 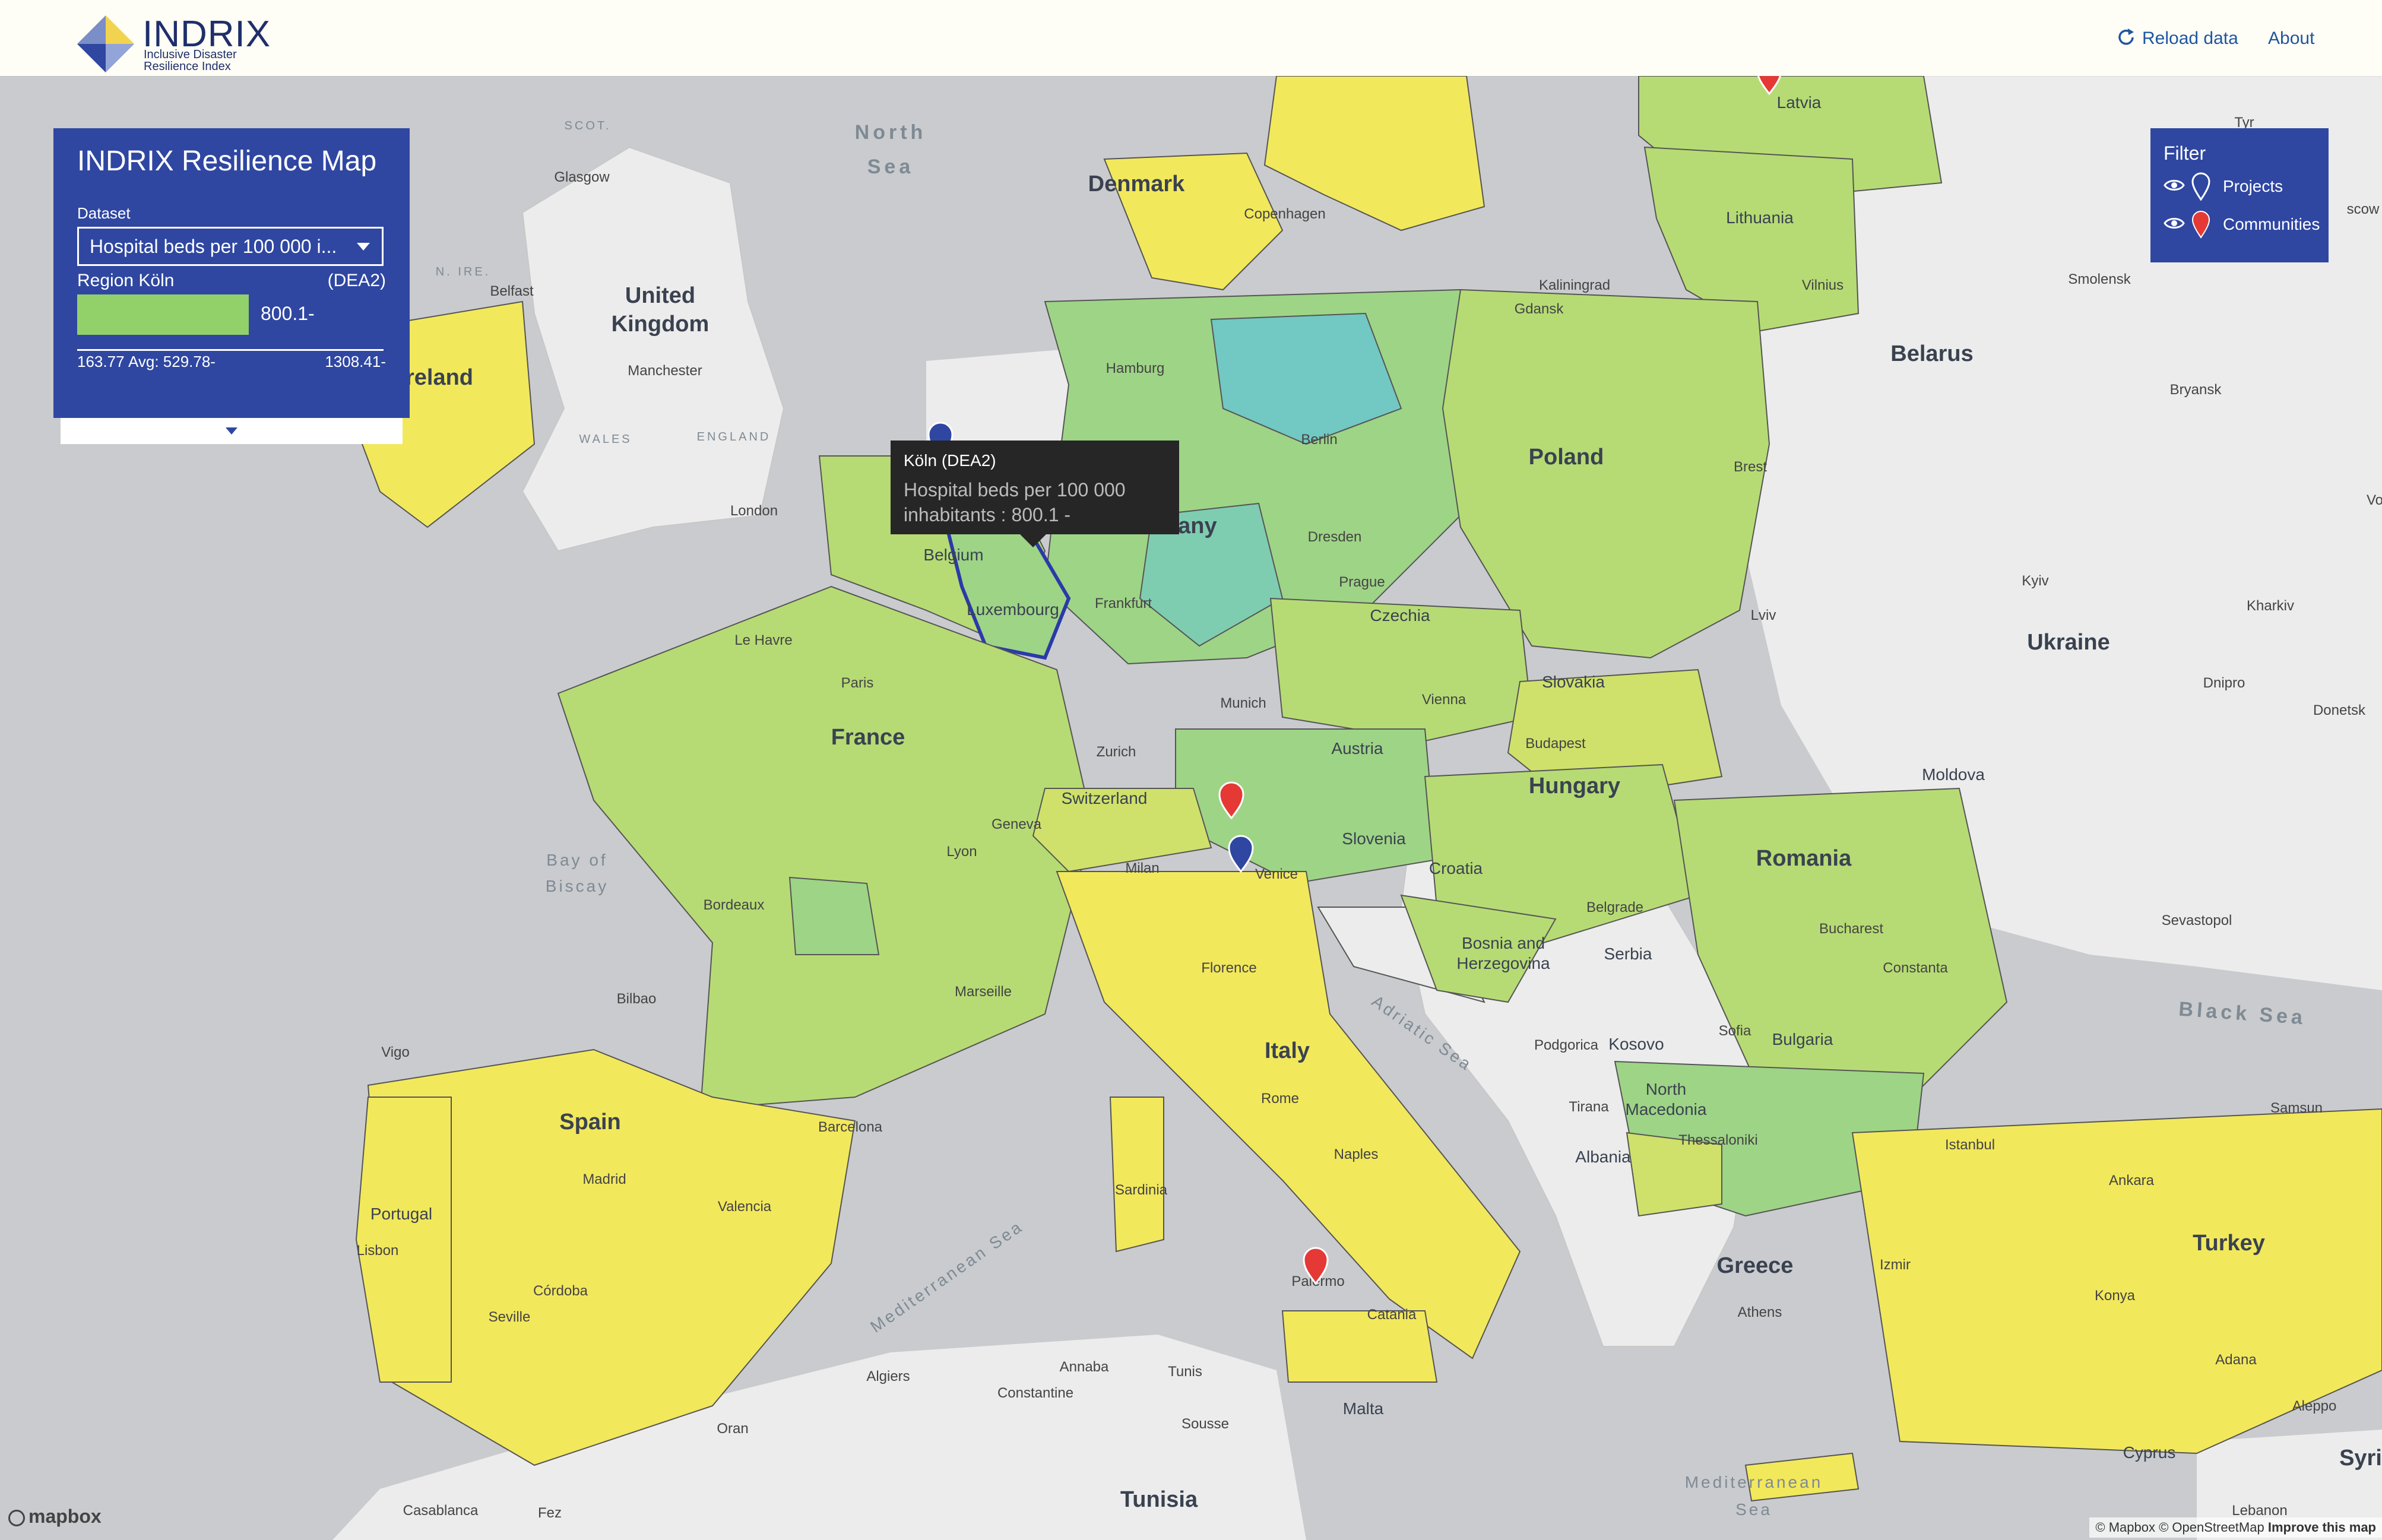 I want to click on svg-text: Serbia, so click(x=1628, y=954).